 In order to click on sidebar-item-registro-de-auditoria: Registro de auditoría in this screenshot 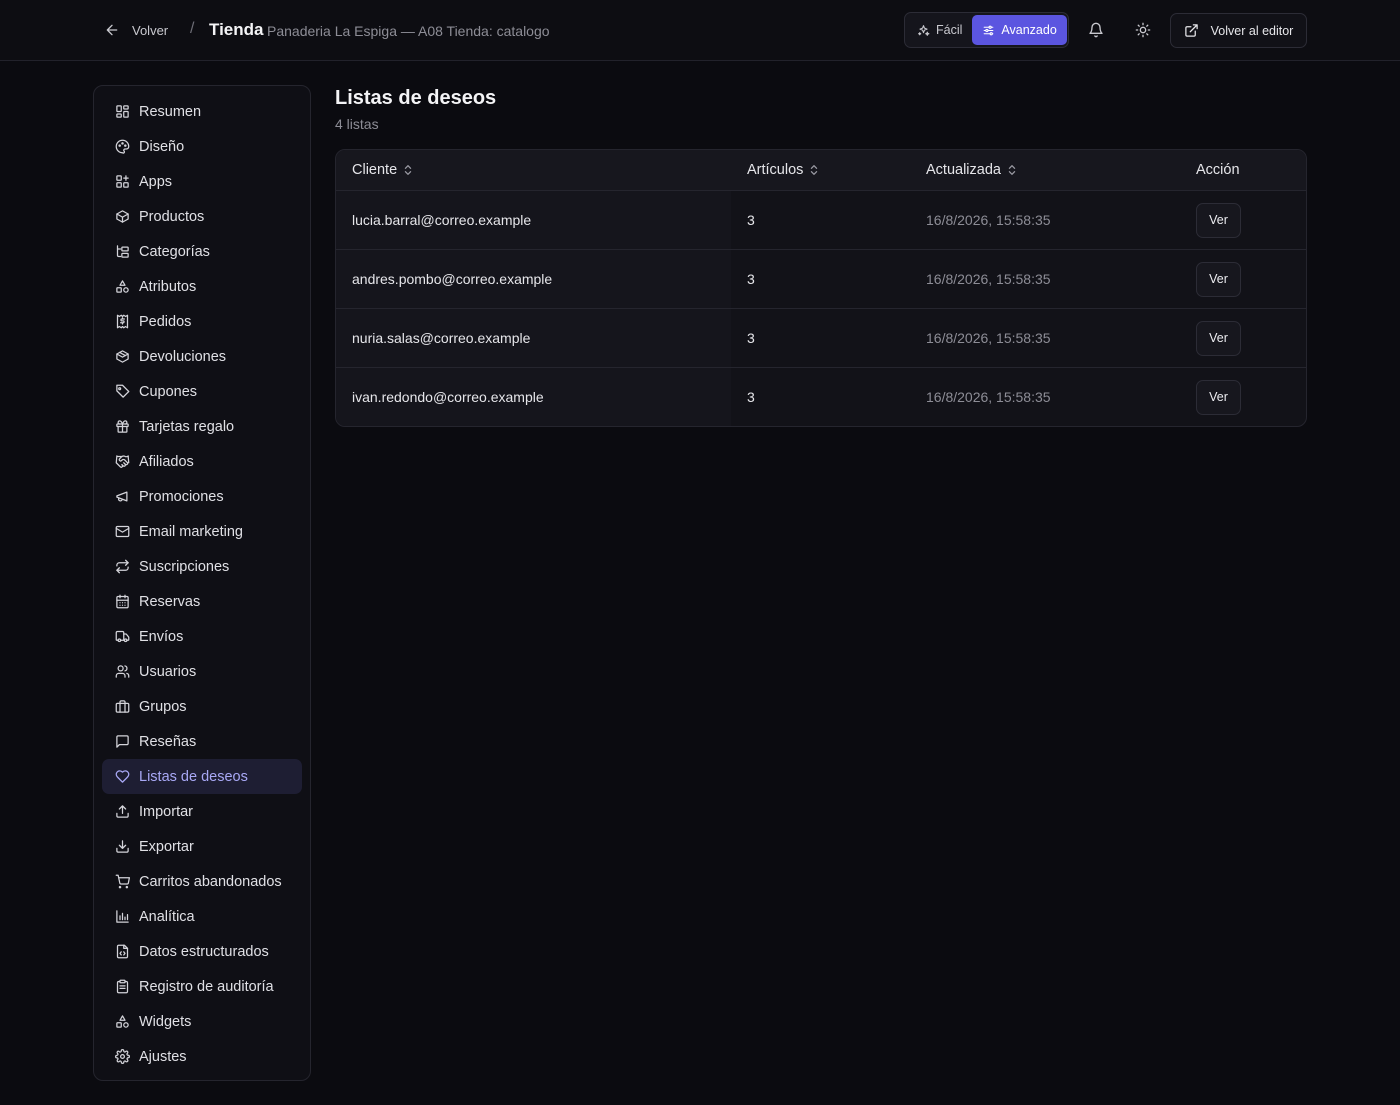, I will do `click(202, 986)`.